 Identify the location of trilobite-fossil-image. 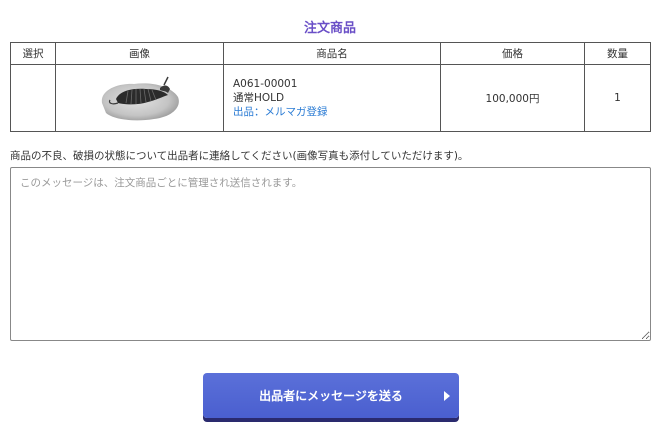
(140, 98).